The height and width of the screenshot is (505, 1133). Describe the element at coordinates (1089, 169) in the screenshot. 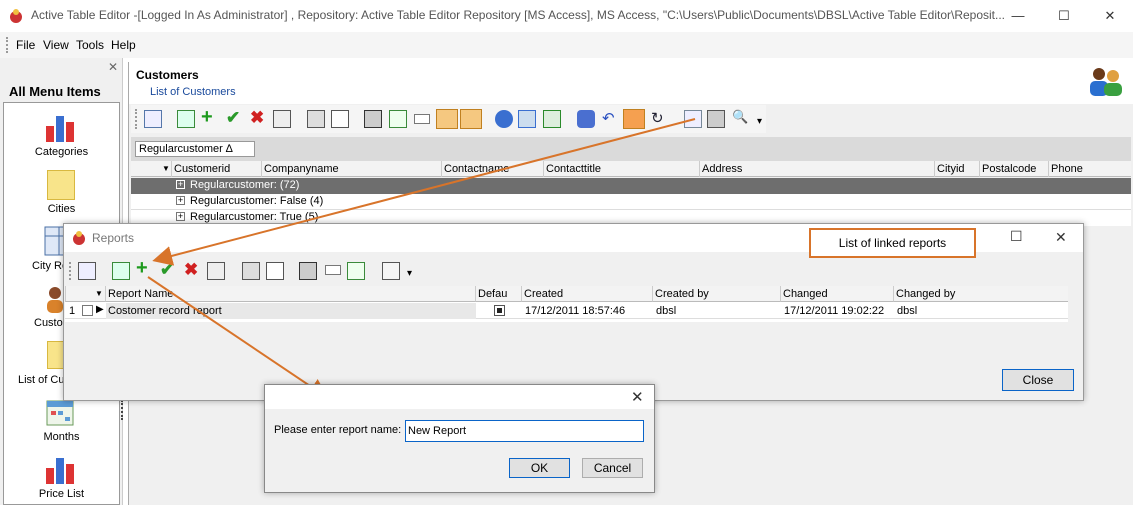

I see `col-phone: Phone` at that location.